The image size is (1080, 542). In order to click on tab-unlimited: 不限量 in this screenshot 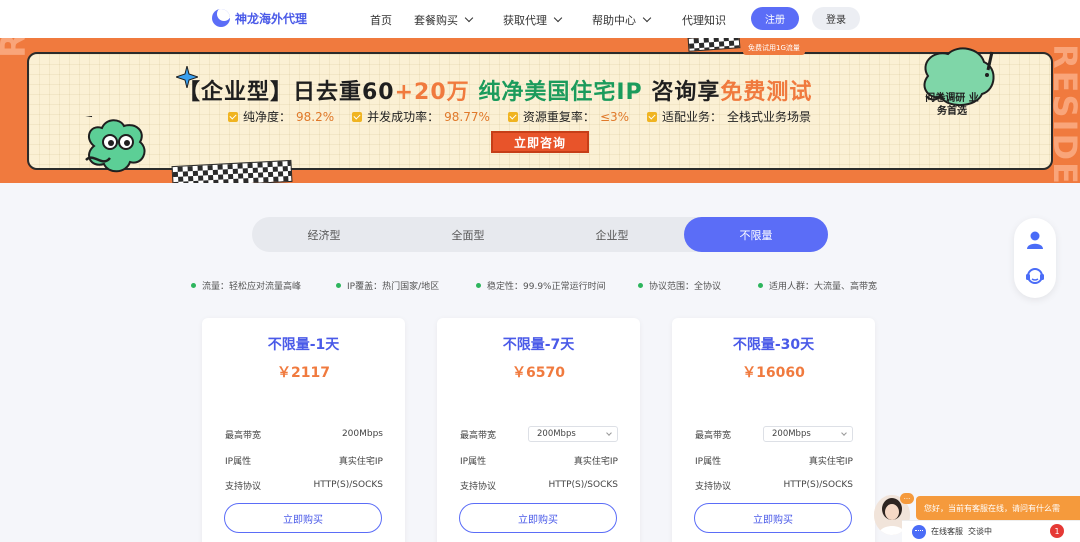, I will do `click(756, 234)`.